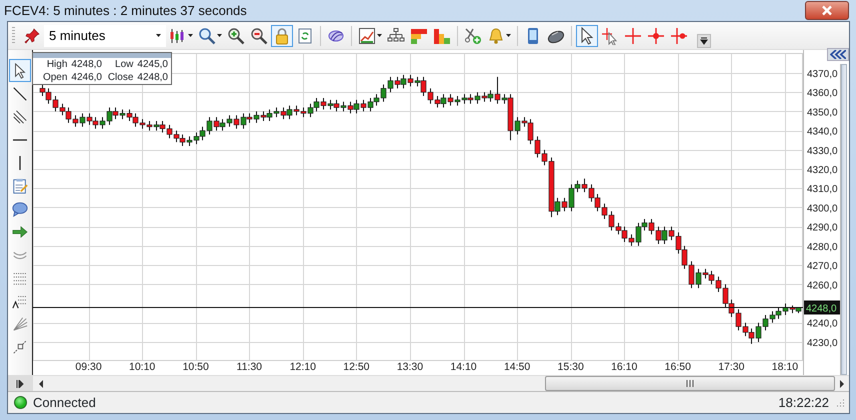 Image resolution: width=856 pixels, height=420 pixels. I want to click on ref-line-label: 4248,0, so click(822, 309).